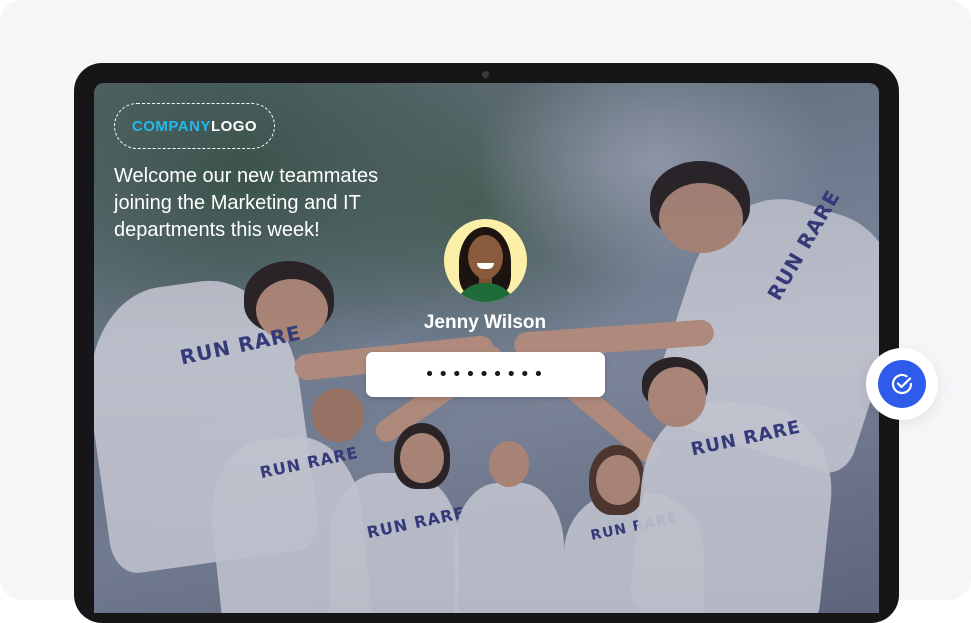 This screenshot has height=623, width=971. I want to click on avatar, so click(485, 260).